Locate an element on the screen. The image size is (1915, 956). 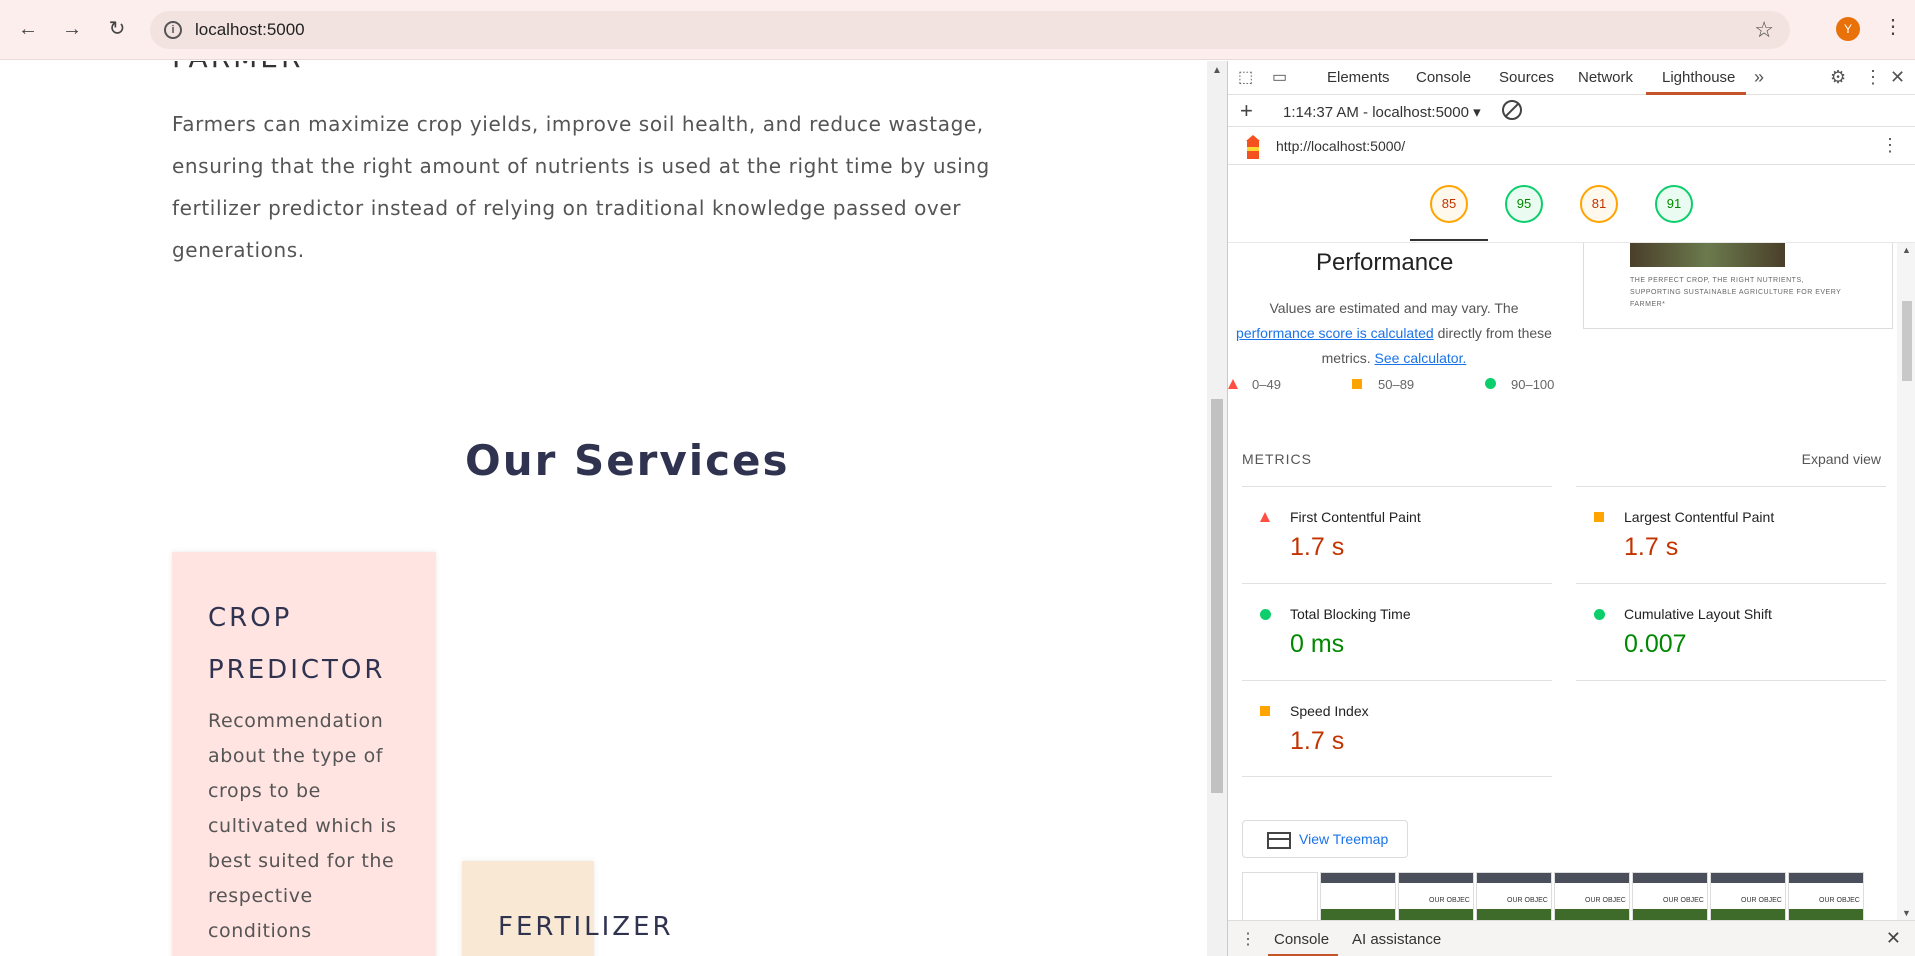
metric-total-blocking-time: Total Blocking Time 0 ms is located at coordinates (1397, 631).